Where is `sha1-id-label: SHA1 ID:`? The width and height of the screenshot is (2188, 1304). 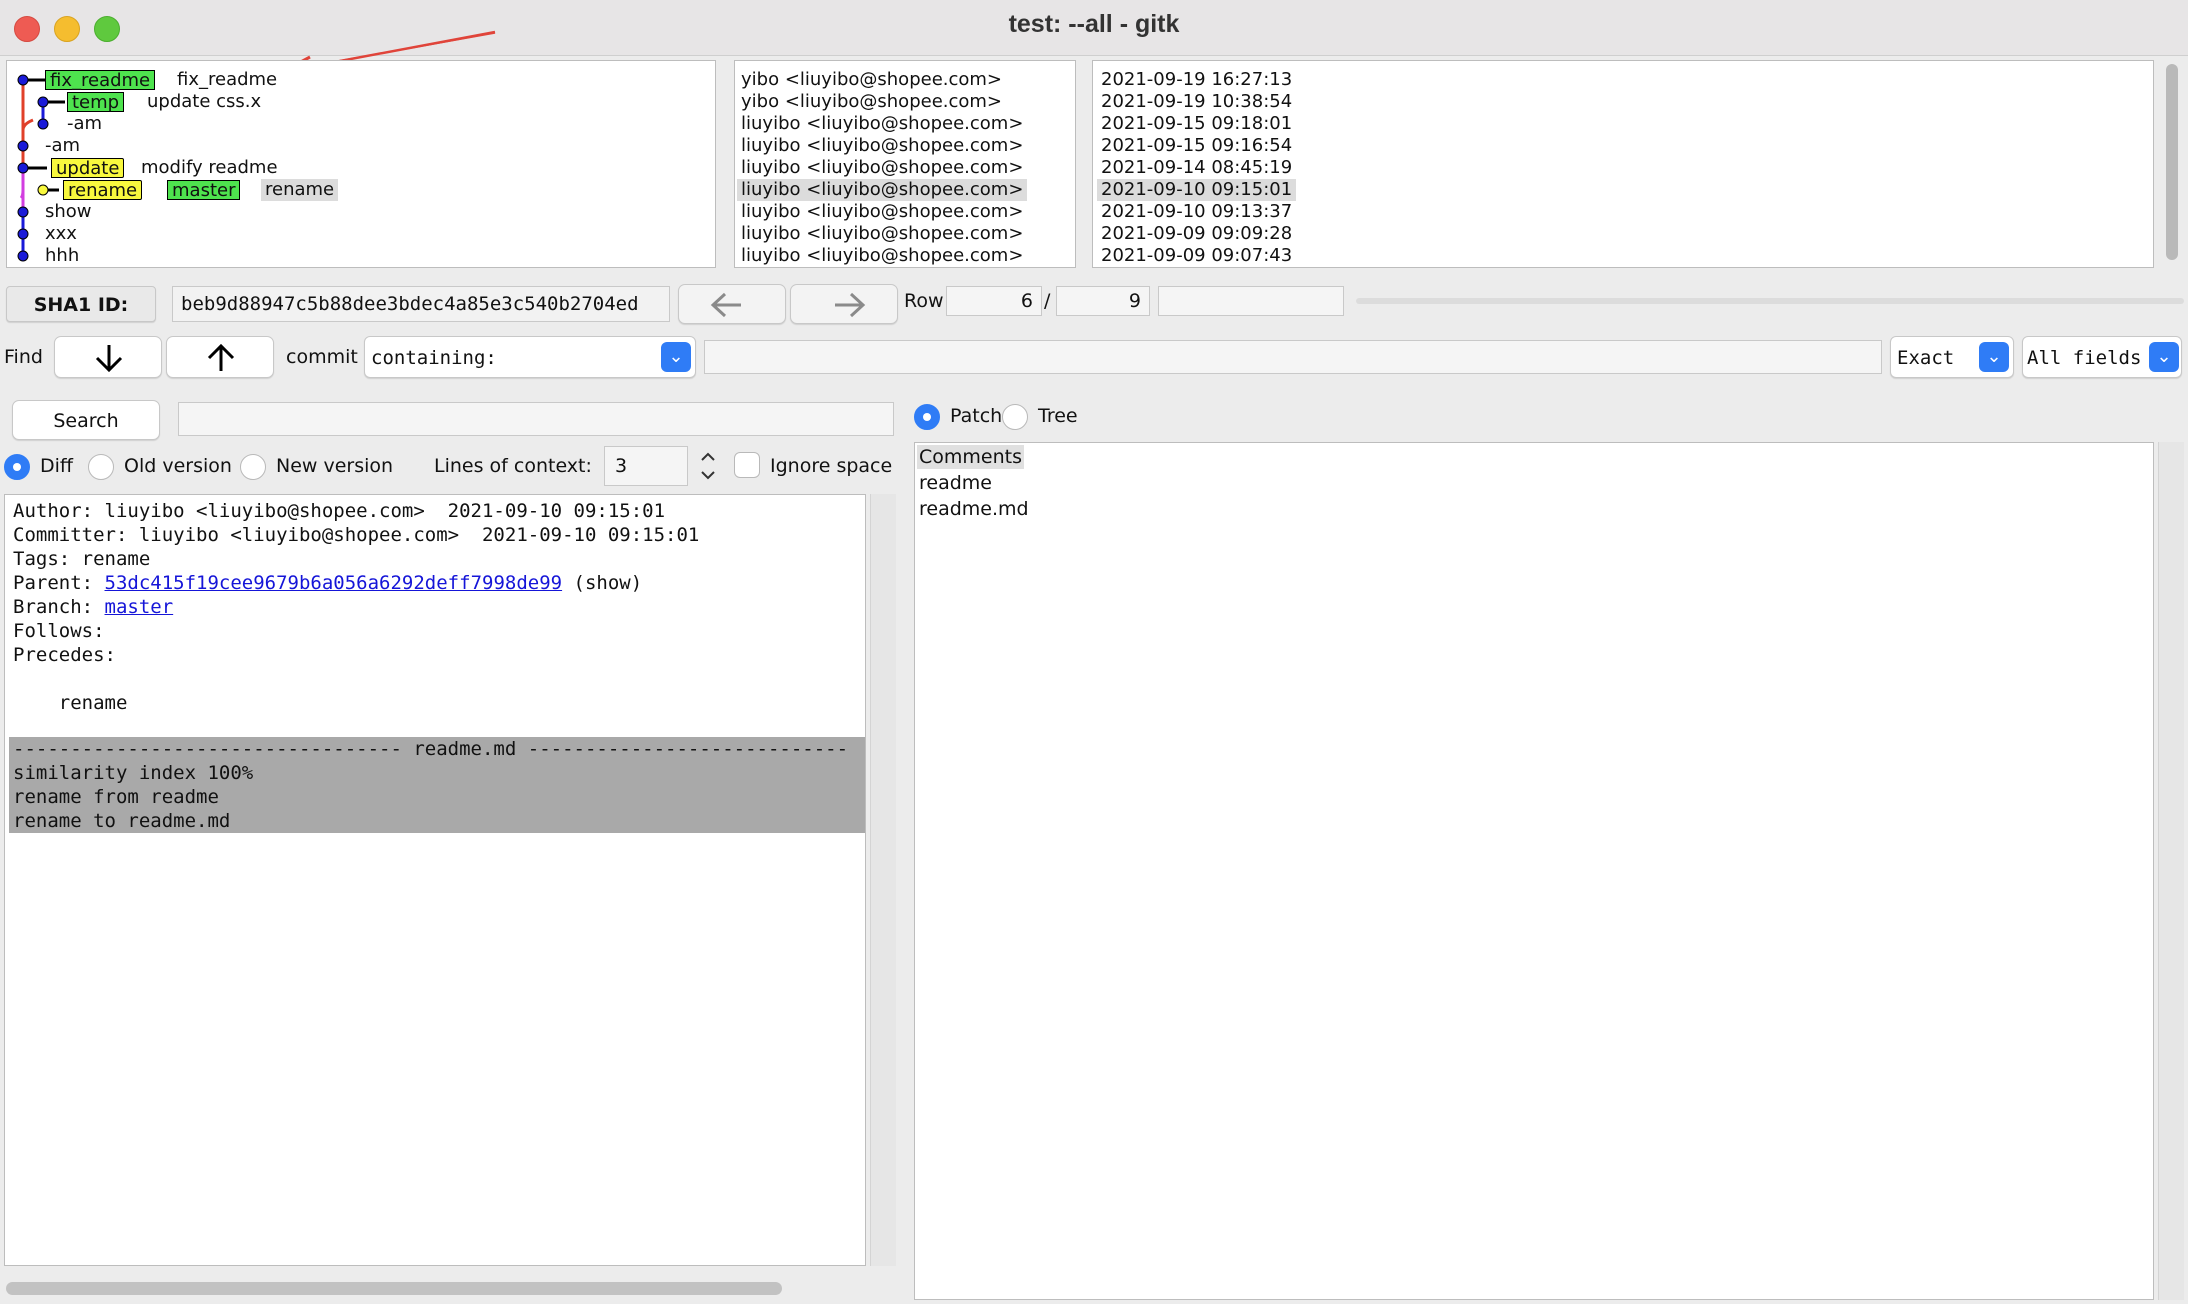 sha1-id-label: SHA1 ID: is located at coordinates (81, 305).